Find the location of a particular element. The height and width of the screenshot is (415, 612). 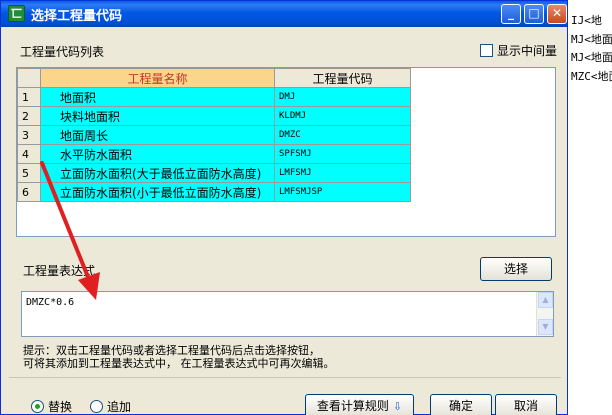

ok-button: 确定 is located at coordinates (461, 404).